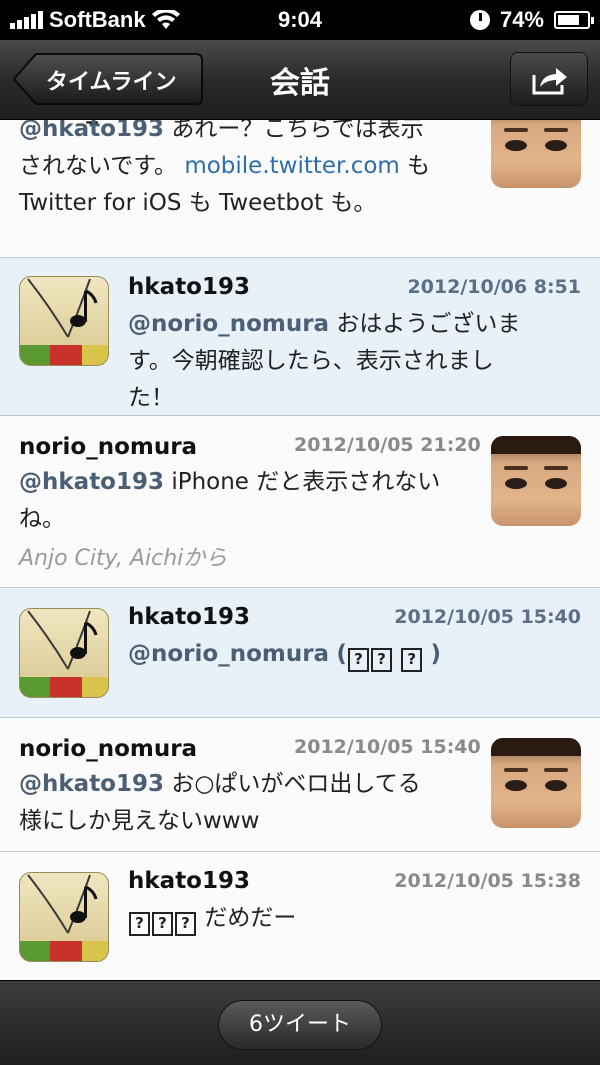  Describe the element at coordinates (311, 361) in the screenshot. I see `tweet-text-part: す。今朝確認したら、表示されまし` at that location.